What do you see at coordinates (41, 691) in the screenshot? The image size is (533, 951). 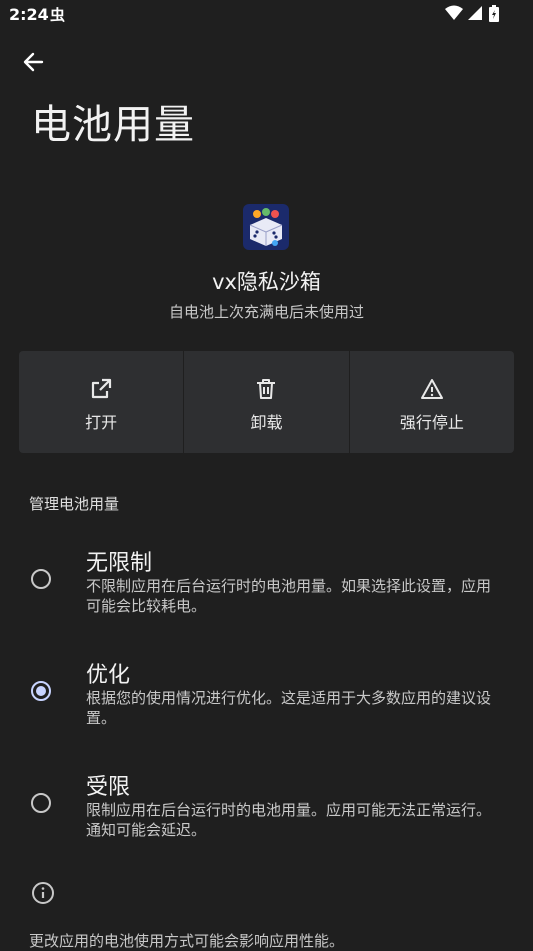 I see `radio-optimized` at bounding box center [41, 691].